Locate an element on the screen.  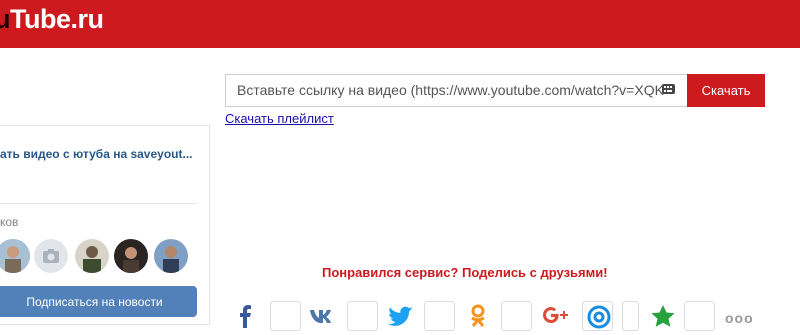
share-heading: Понравился сервис? Поделись с друзьями! is located at coordinates (465, 272).